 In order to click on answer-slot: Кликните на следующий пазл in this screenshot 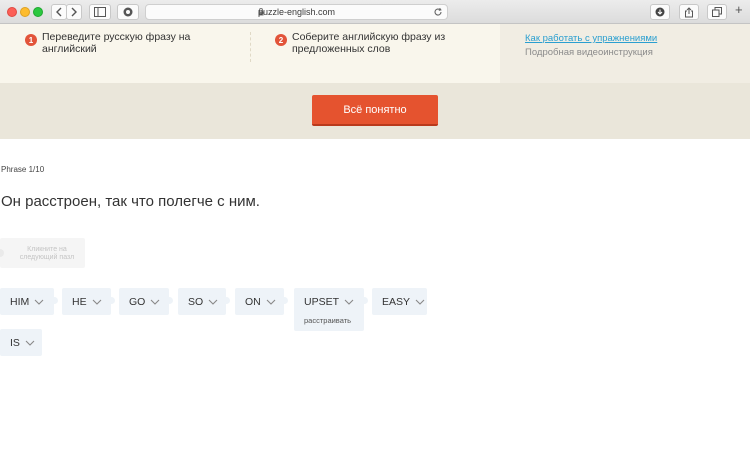, I will do `click(42, 253)`.